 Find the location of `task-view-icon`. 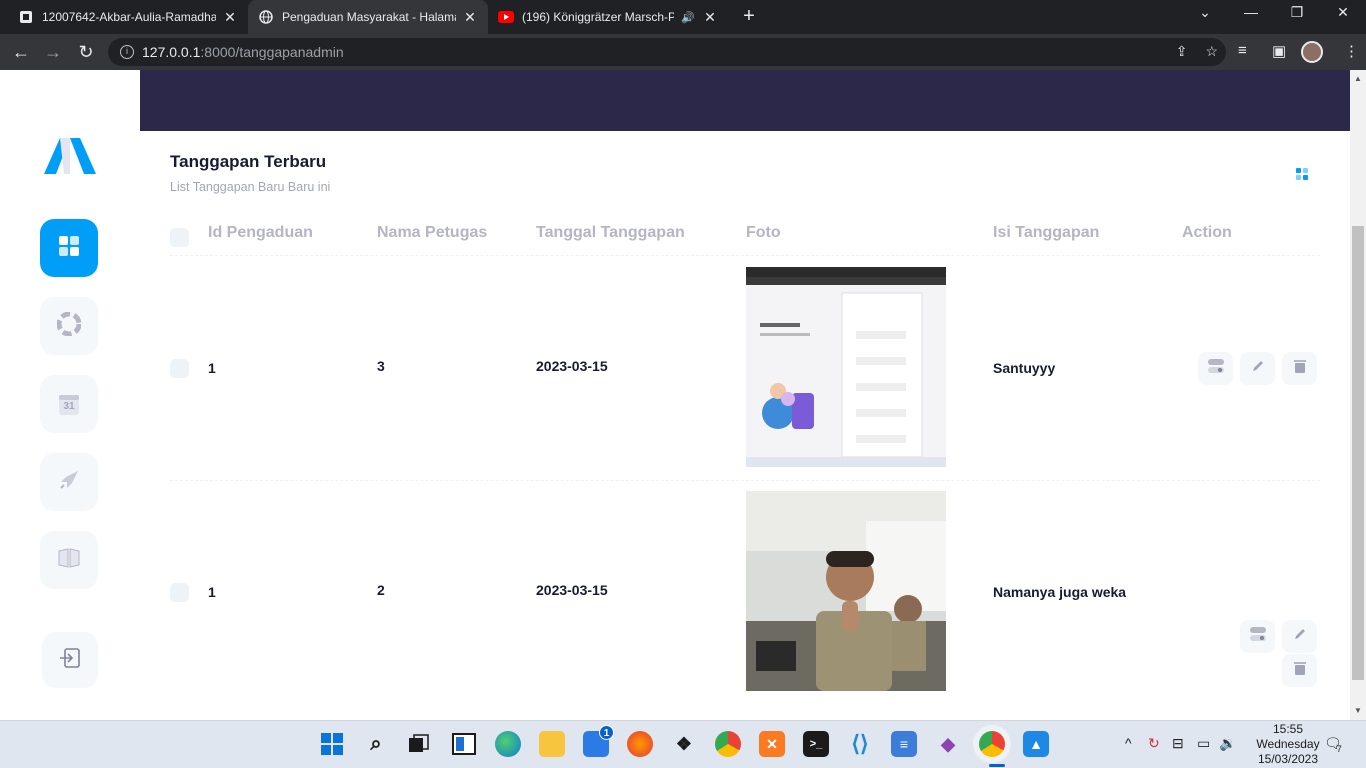

task-view-icon is located at coordinates (419, 744).